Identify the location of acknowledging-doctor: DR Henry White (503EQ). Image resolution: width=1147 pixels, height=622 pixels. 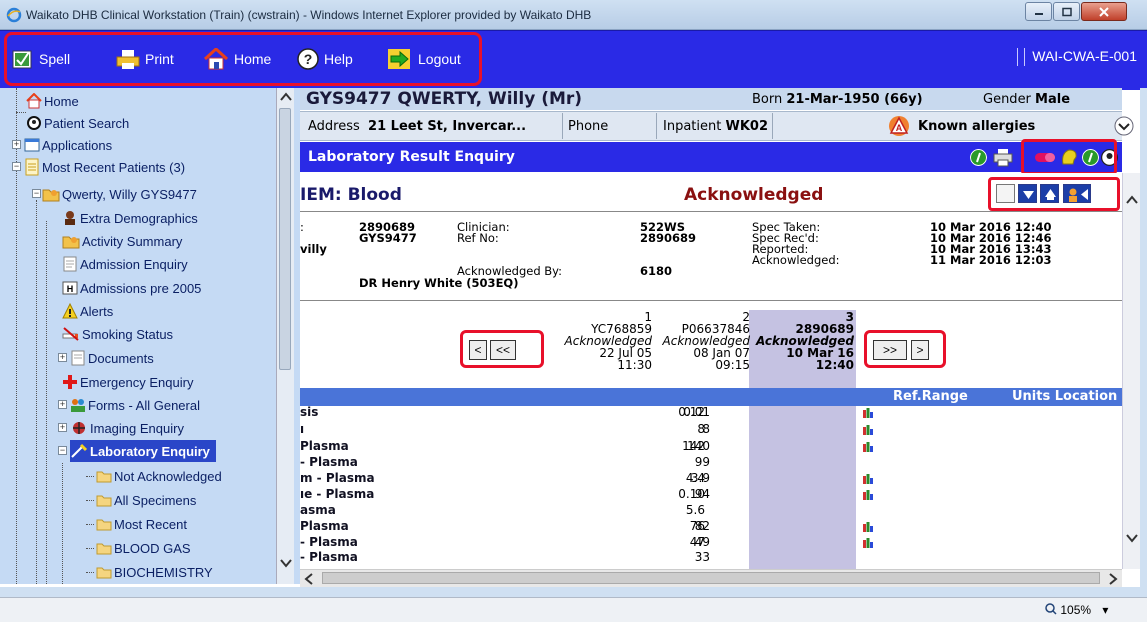
(439, 283).